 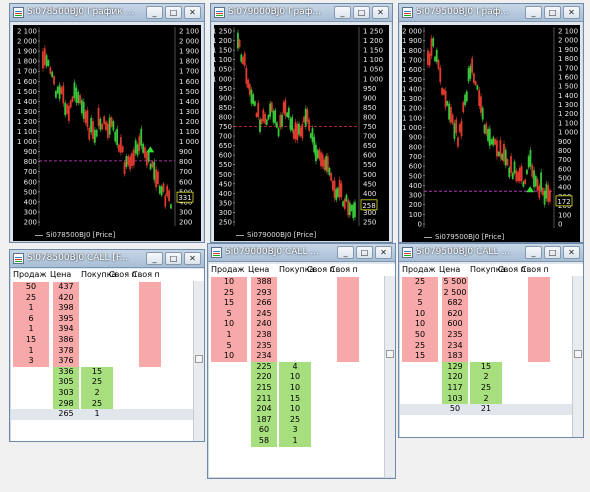 What do you see at coordinates (302, 420) in the screenshot?
I see `bid-row: 187 25` at bounding box center [302, 420].